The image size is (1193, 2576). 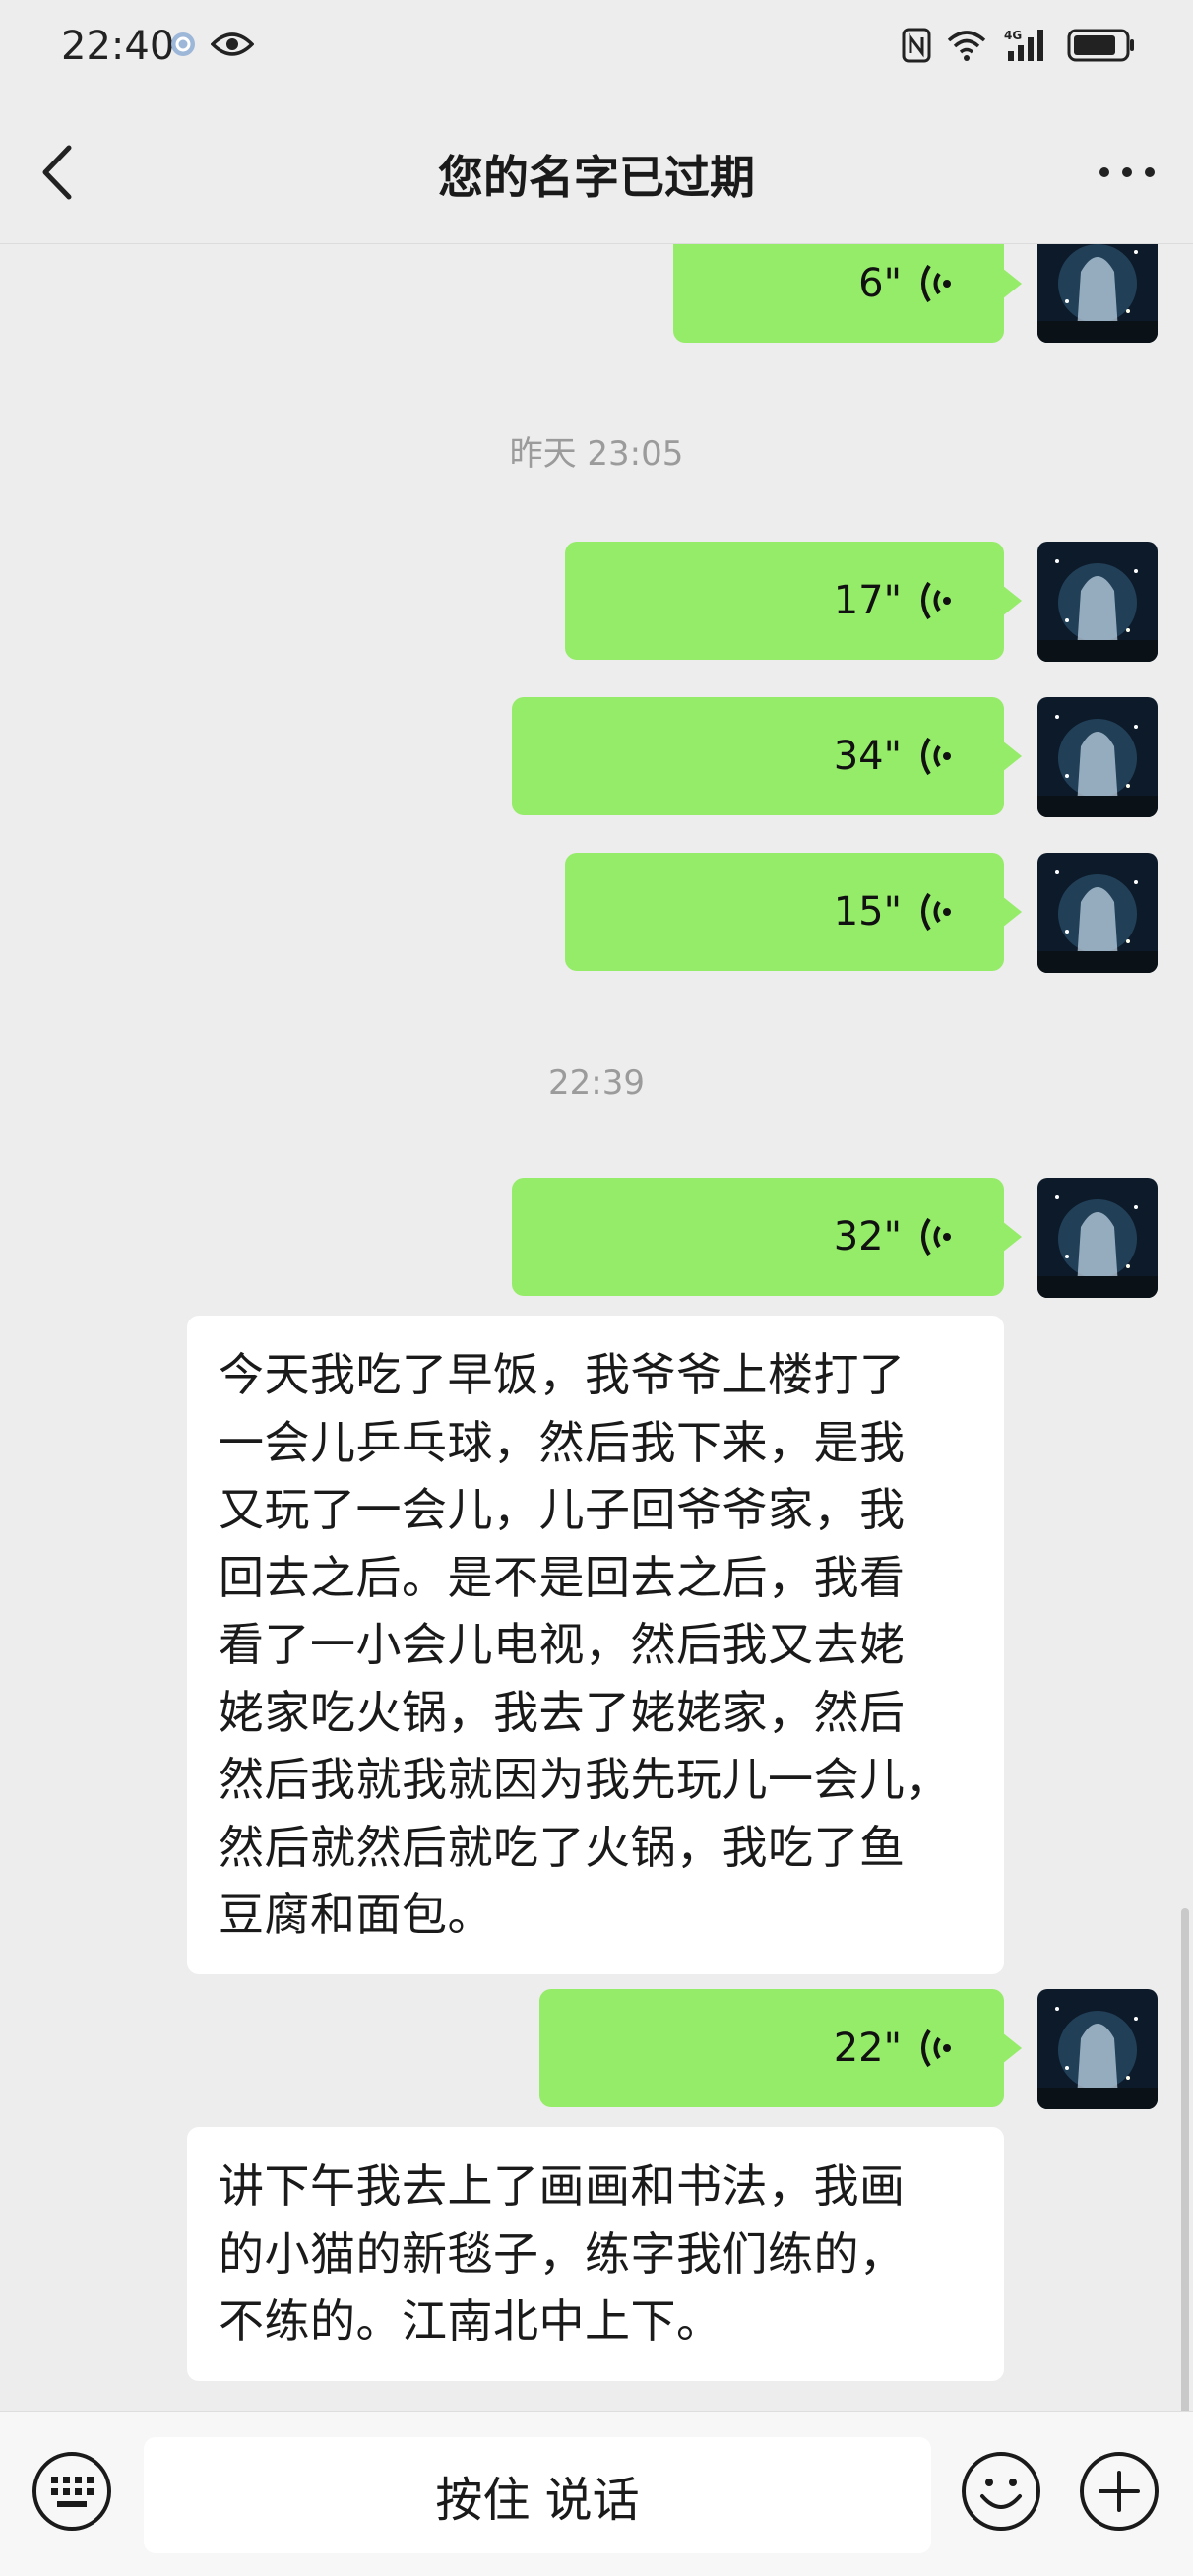 I want to click on scrollbar, so click(x=1185, y=2159).